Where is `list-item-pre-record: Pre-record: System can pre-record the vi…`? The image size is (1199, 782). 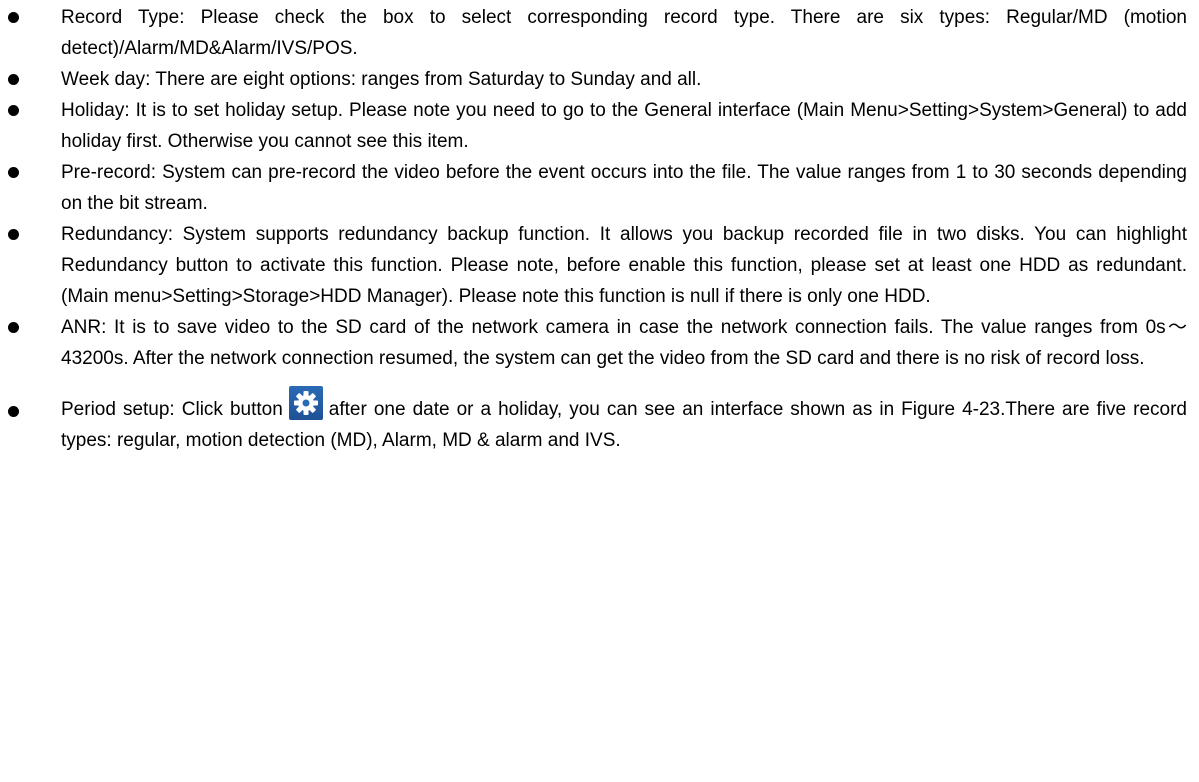 list-item-pre-record: Pre-record: System can pre-record the vi… is located at coordinates (599, 188).